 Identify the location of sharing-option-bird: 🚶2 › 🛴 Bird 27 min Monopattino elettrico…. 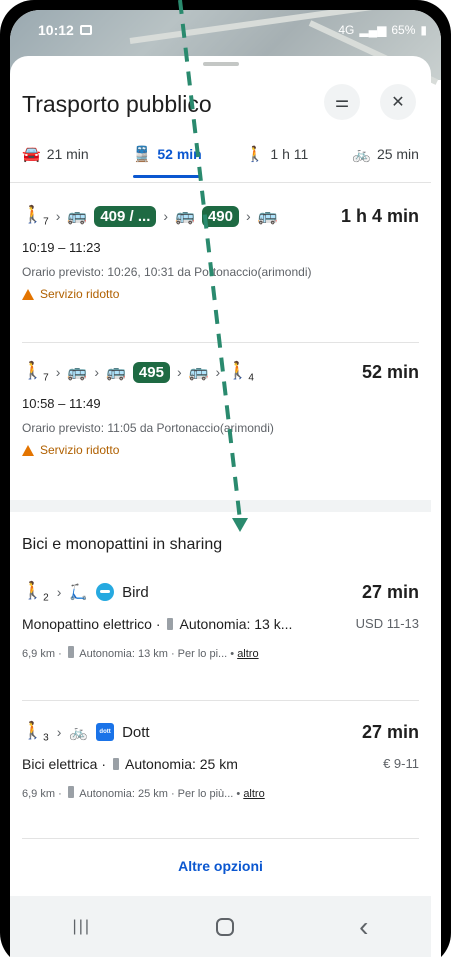
(220, 619).